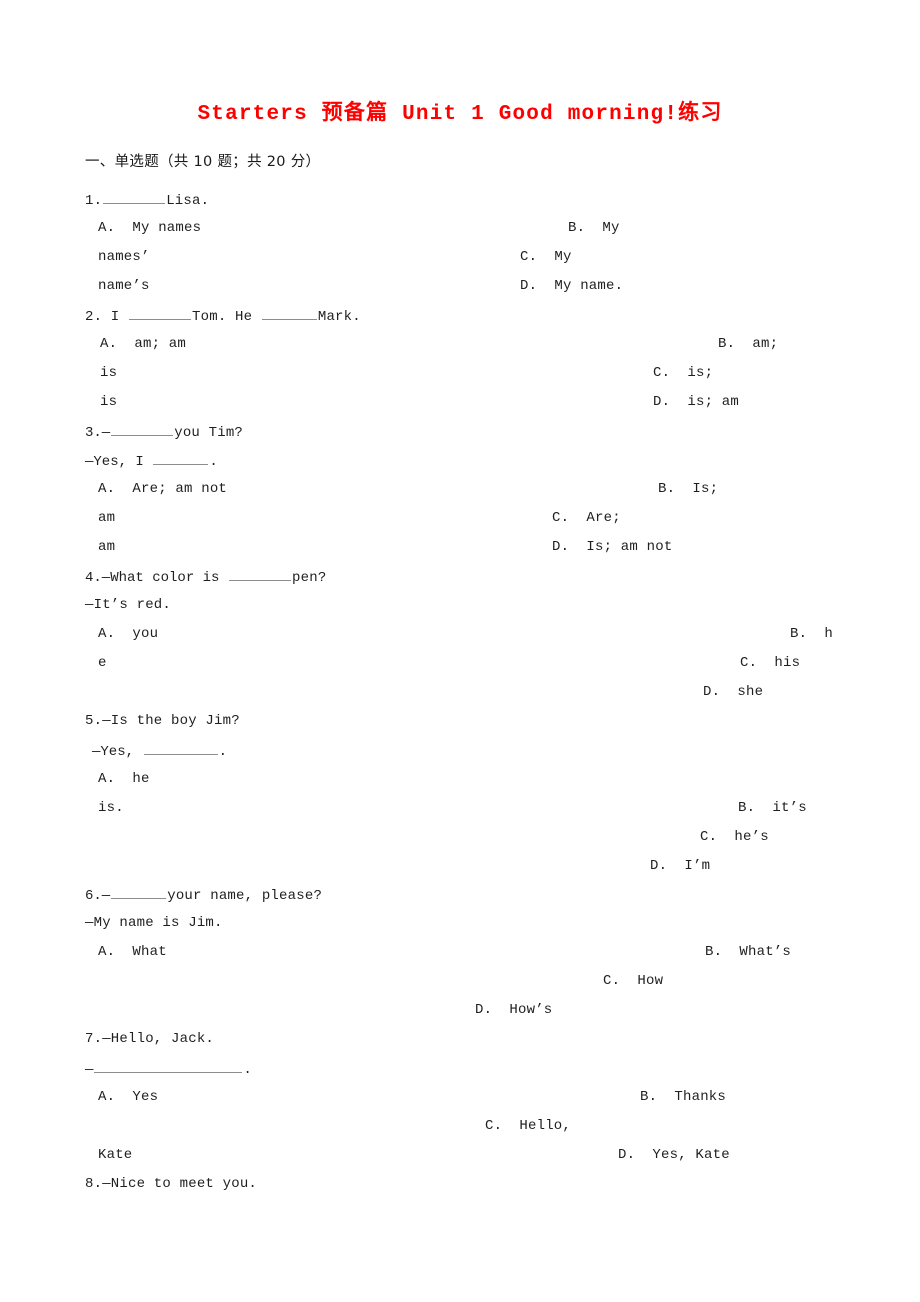  I want to click on option-text-a: Are; am not, so click(180, 489).